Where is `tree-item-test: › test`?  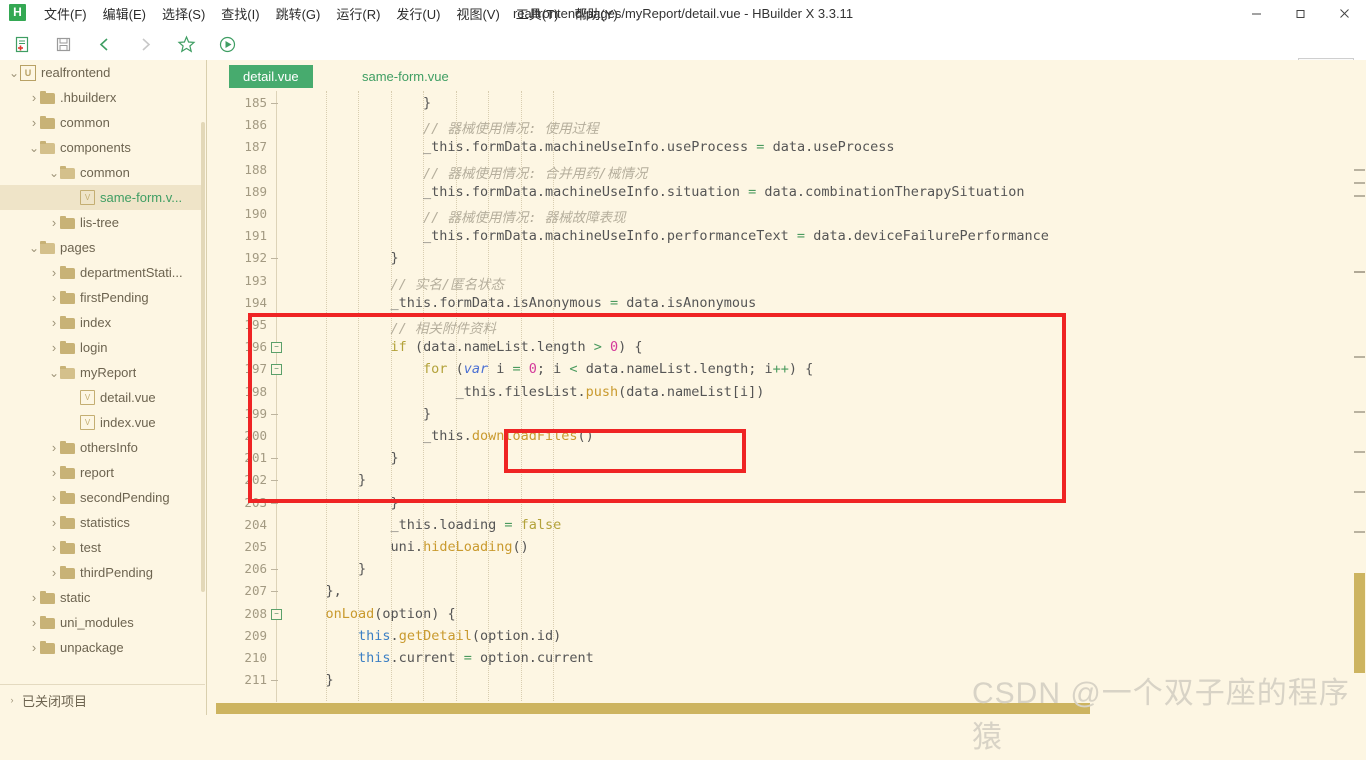 tree-item-test: › test is located at coordinates (102, 547).